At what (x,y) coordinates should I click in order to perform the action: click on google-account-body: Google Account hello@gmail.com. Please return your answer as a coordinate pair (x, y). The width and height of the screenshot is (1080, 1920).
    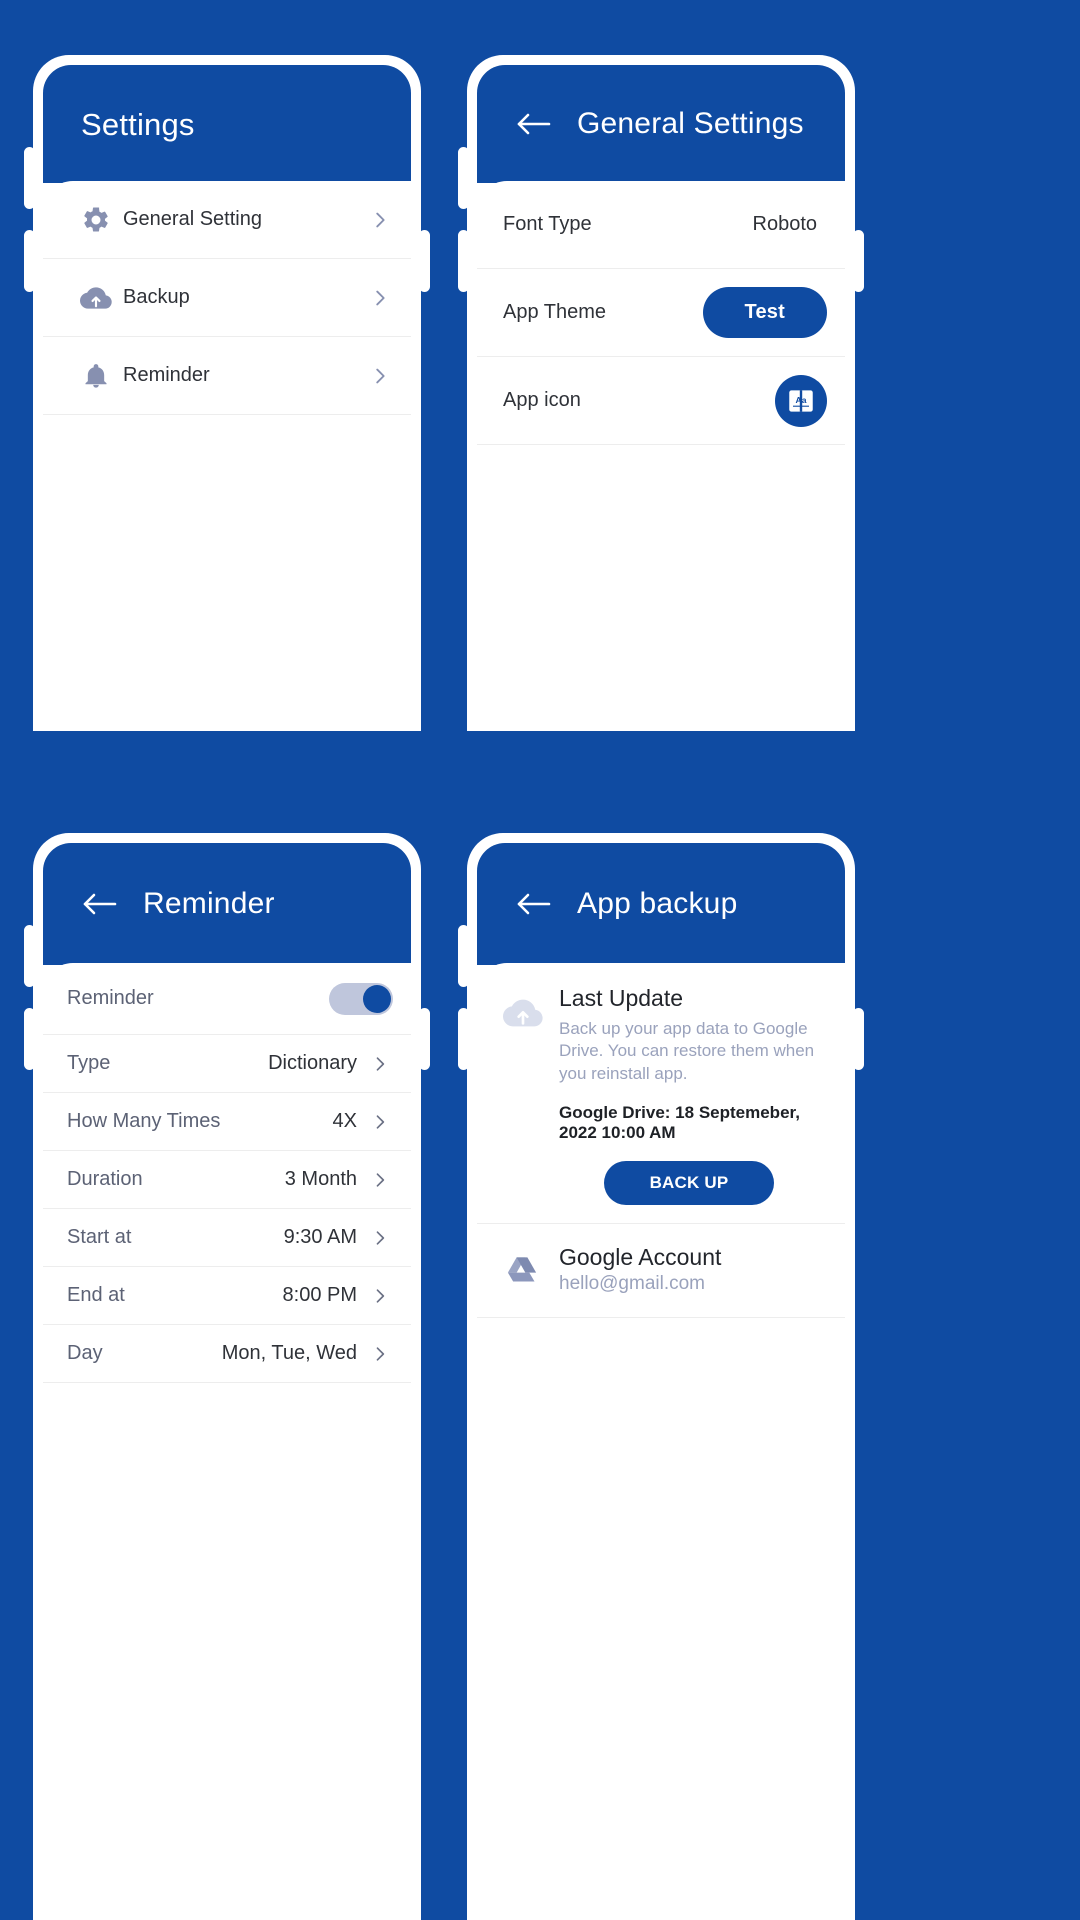
    Looking at the image, I should click on (689, 1269).